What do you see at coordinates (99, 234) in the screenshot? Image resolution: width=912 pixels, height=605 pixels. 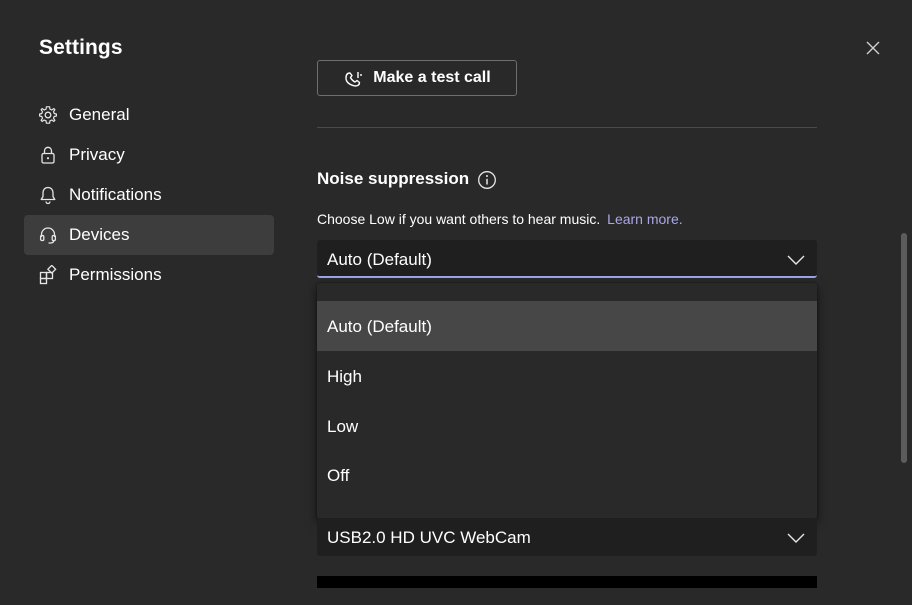 I see `sidebar-item-label: Devices` at bounding box center [99, 234].